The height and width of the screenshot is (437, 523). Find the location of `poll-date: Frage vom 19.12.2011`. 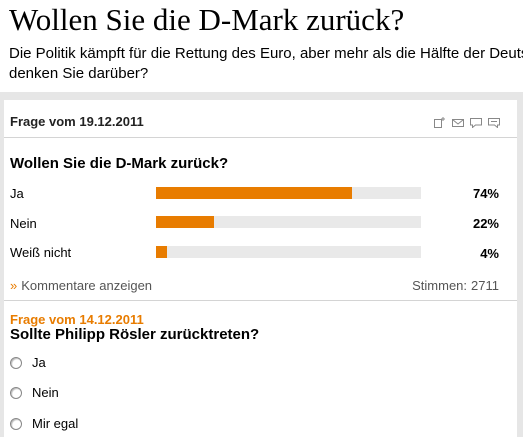

poll-date: Frage vom 19.12.2011 is located at coordinates (77, 121).